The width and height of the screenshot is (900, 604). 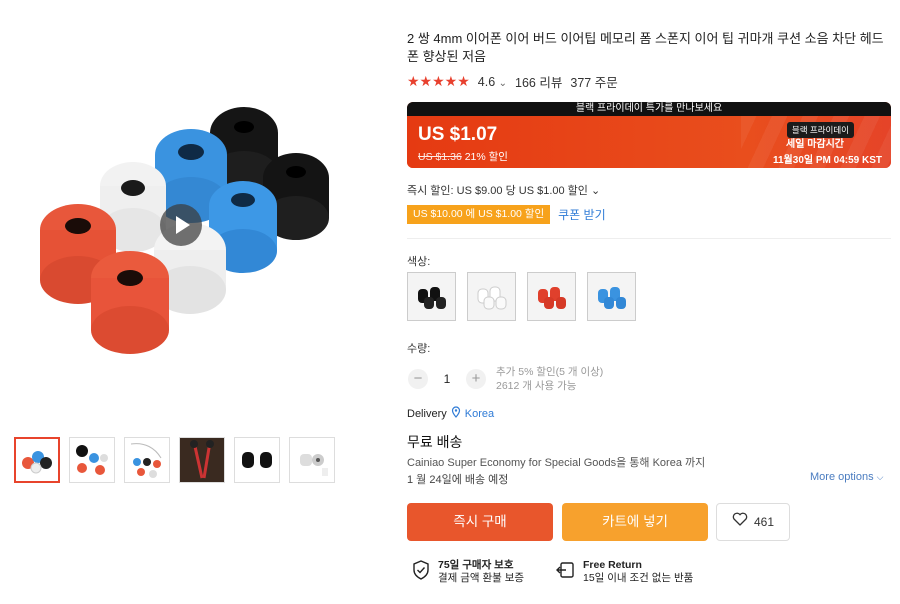 I want to click on wishlist-button: 461, so click(x=753, y=522).